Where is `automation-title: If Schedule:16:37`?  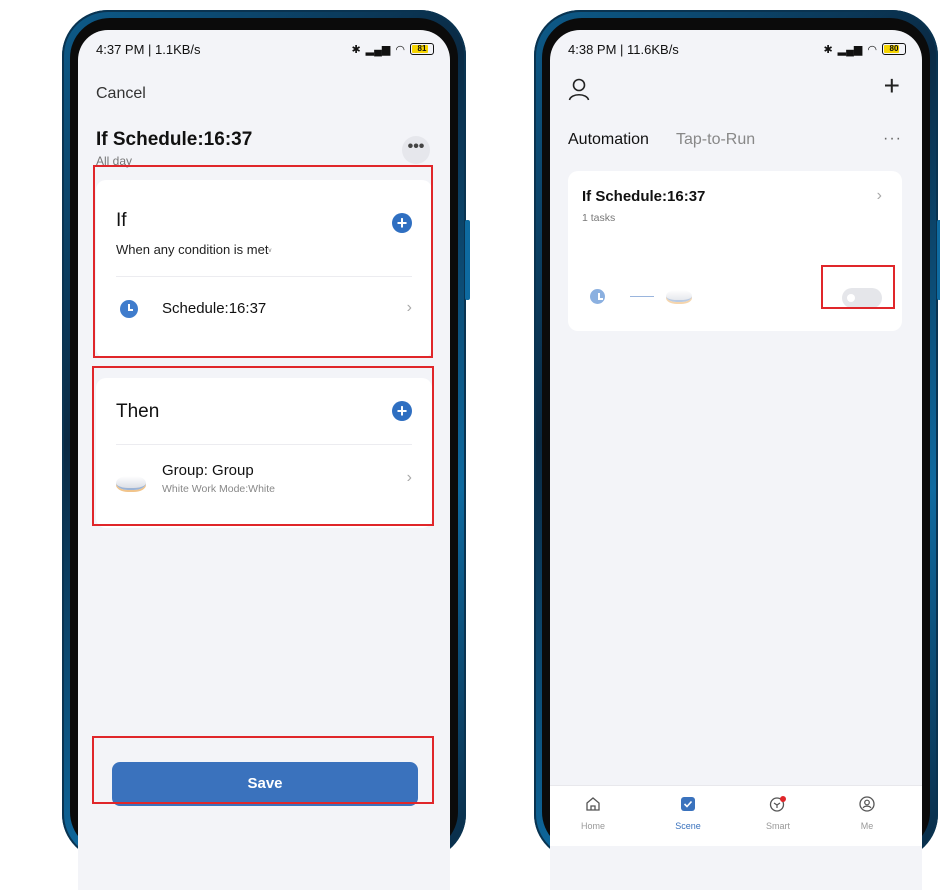
automation-title: If Schedule:16:37 is located at coordinates (644, 196).